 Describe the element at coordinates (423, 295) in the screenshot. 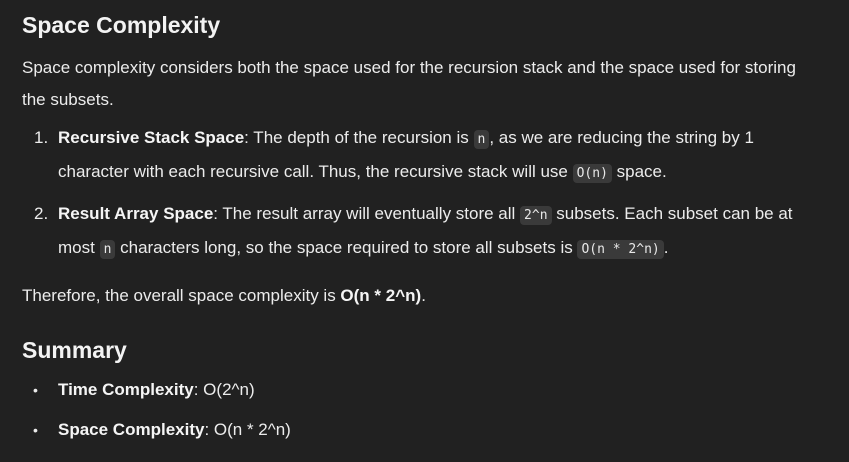

I see `conclusion-text: .` at that location.